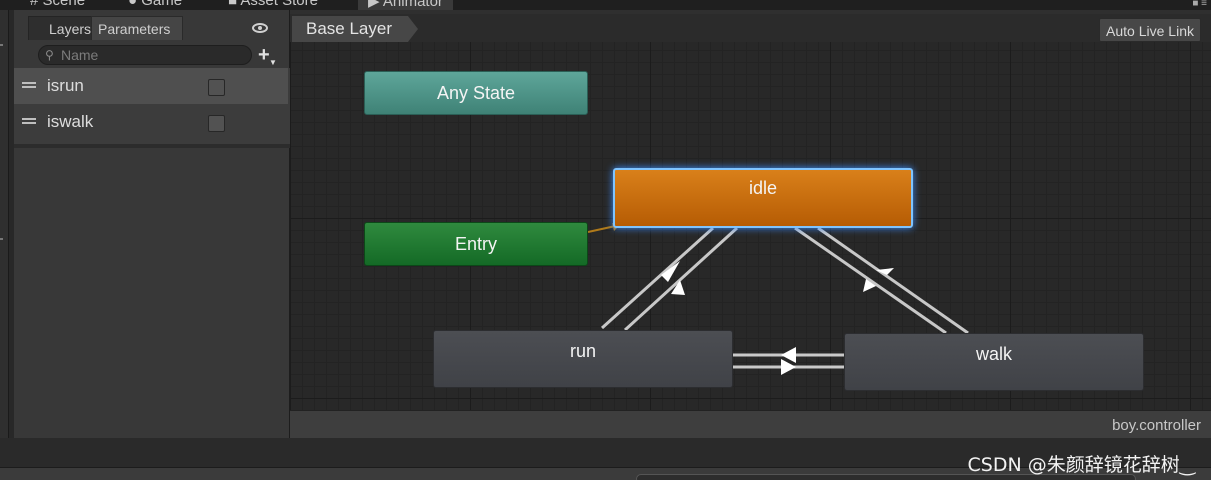  Describe the element at coordinates (476, 93) in the screenshot. I see `state-any-state: Any State` at that location.